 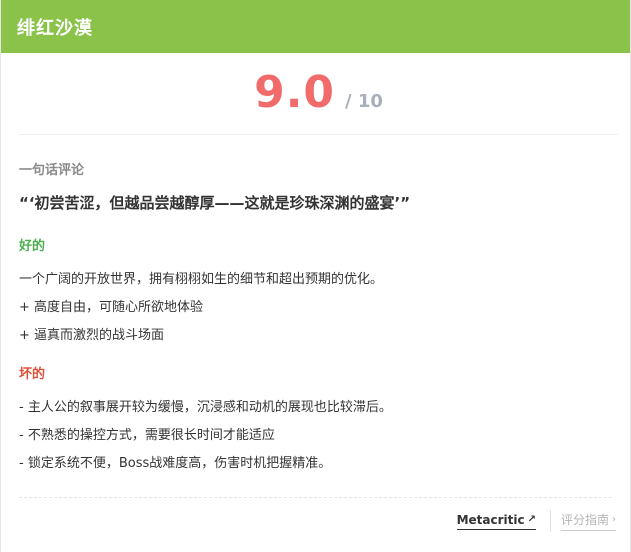 I want to click on cons-label: 坏的, so click(x=32, y=374).